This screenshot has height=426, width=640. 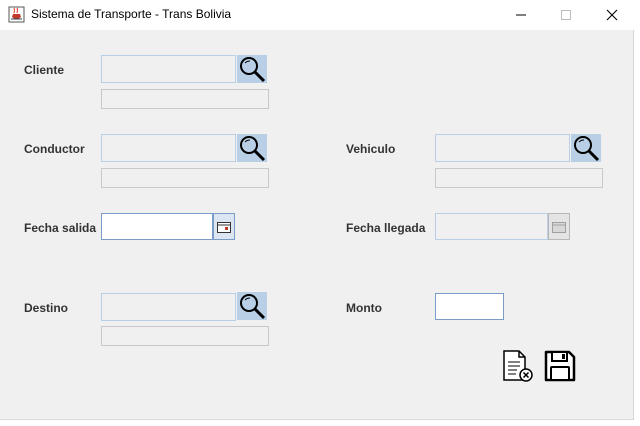 I want to click on fecha-llegada-field, so click(x=491, y=226).